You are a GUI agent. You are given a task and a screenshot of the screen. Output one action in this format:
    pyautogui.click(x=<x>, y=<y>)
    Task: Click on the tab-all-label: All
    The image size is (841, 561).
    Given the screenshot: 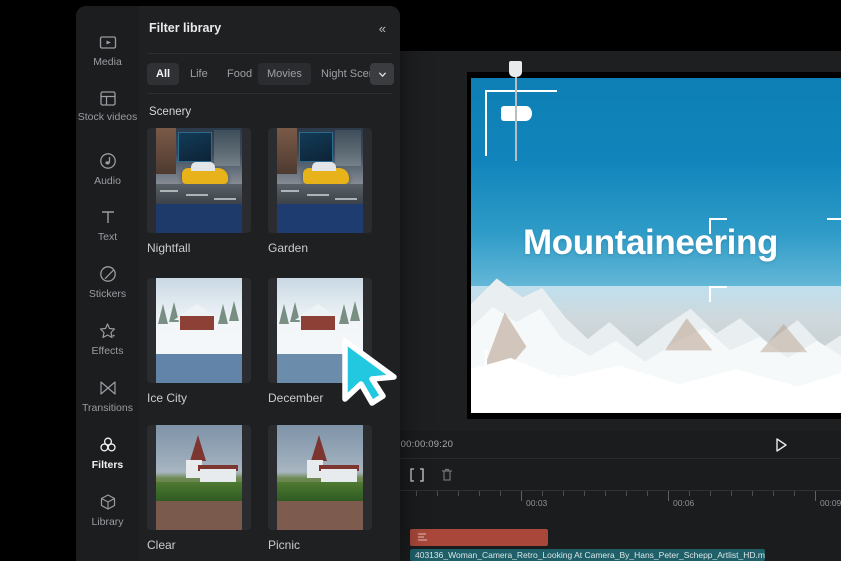 What is the action you would take?
    pyautogui.click(x=163, y=74)
    